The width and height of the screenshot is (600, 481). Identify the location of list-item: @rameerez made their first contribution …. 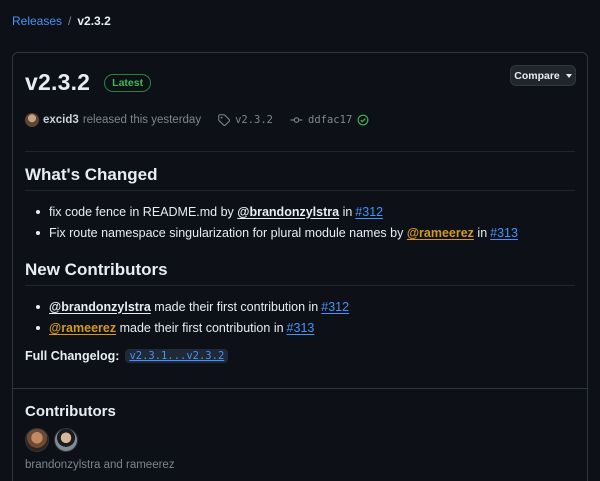
(188, 327).